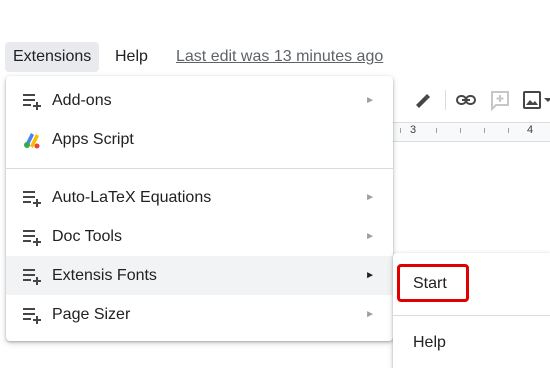  What do you see at coordinates (199, 139) in the screenshot?
I see `menu-item-apps-script: Apps Script` at bounding box center [199, 139].